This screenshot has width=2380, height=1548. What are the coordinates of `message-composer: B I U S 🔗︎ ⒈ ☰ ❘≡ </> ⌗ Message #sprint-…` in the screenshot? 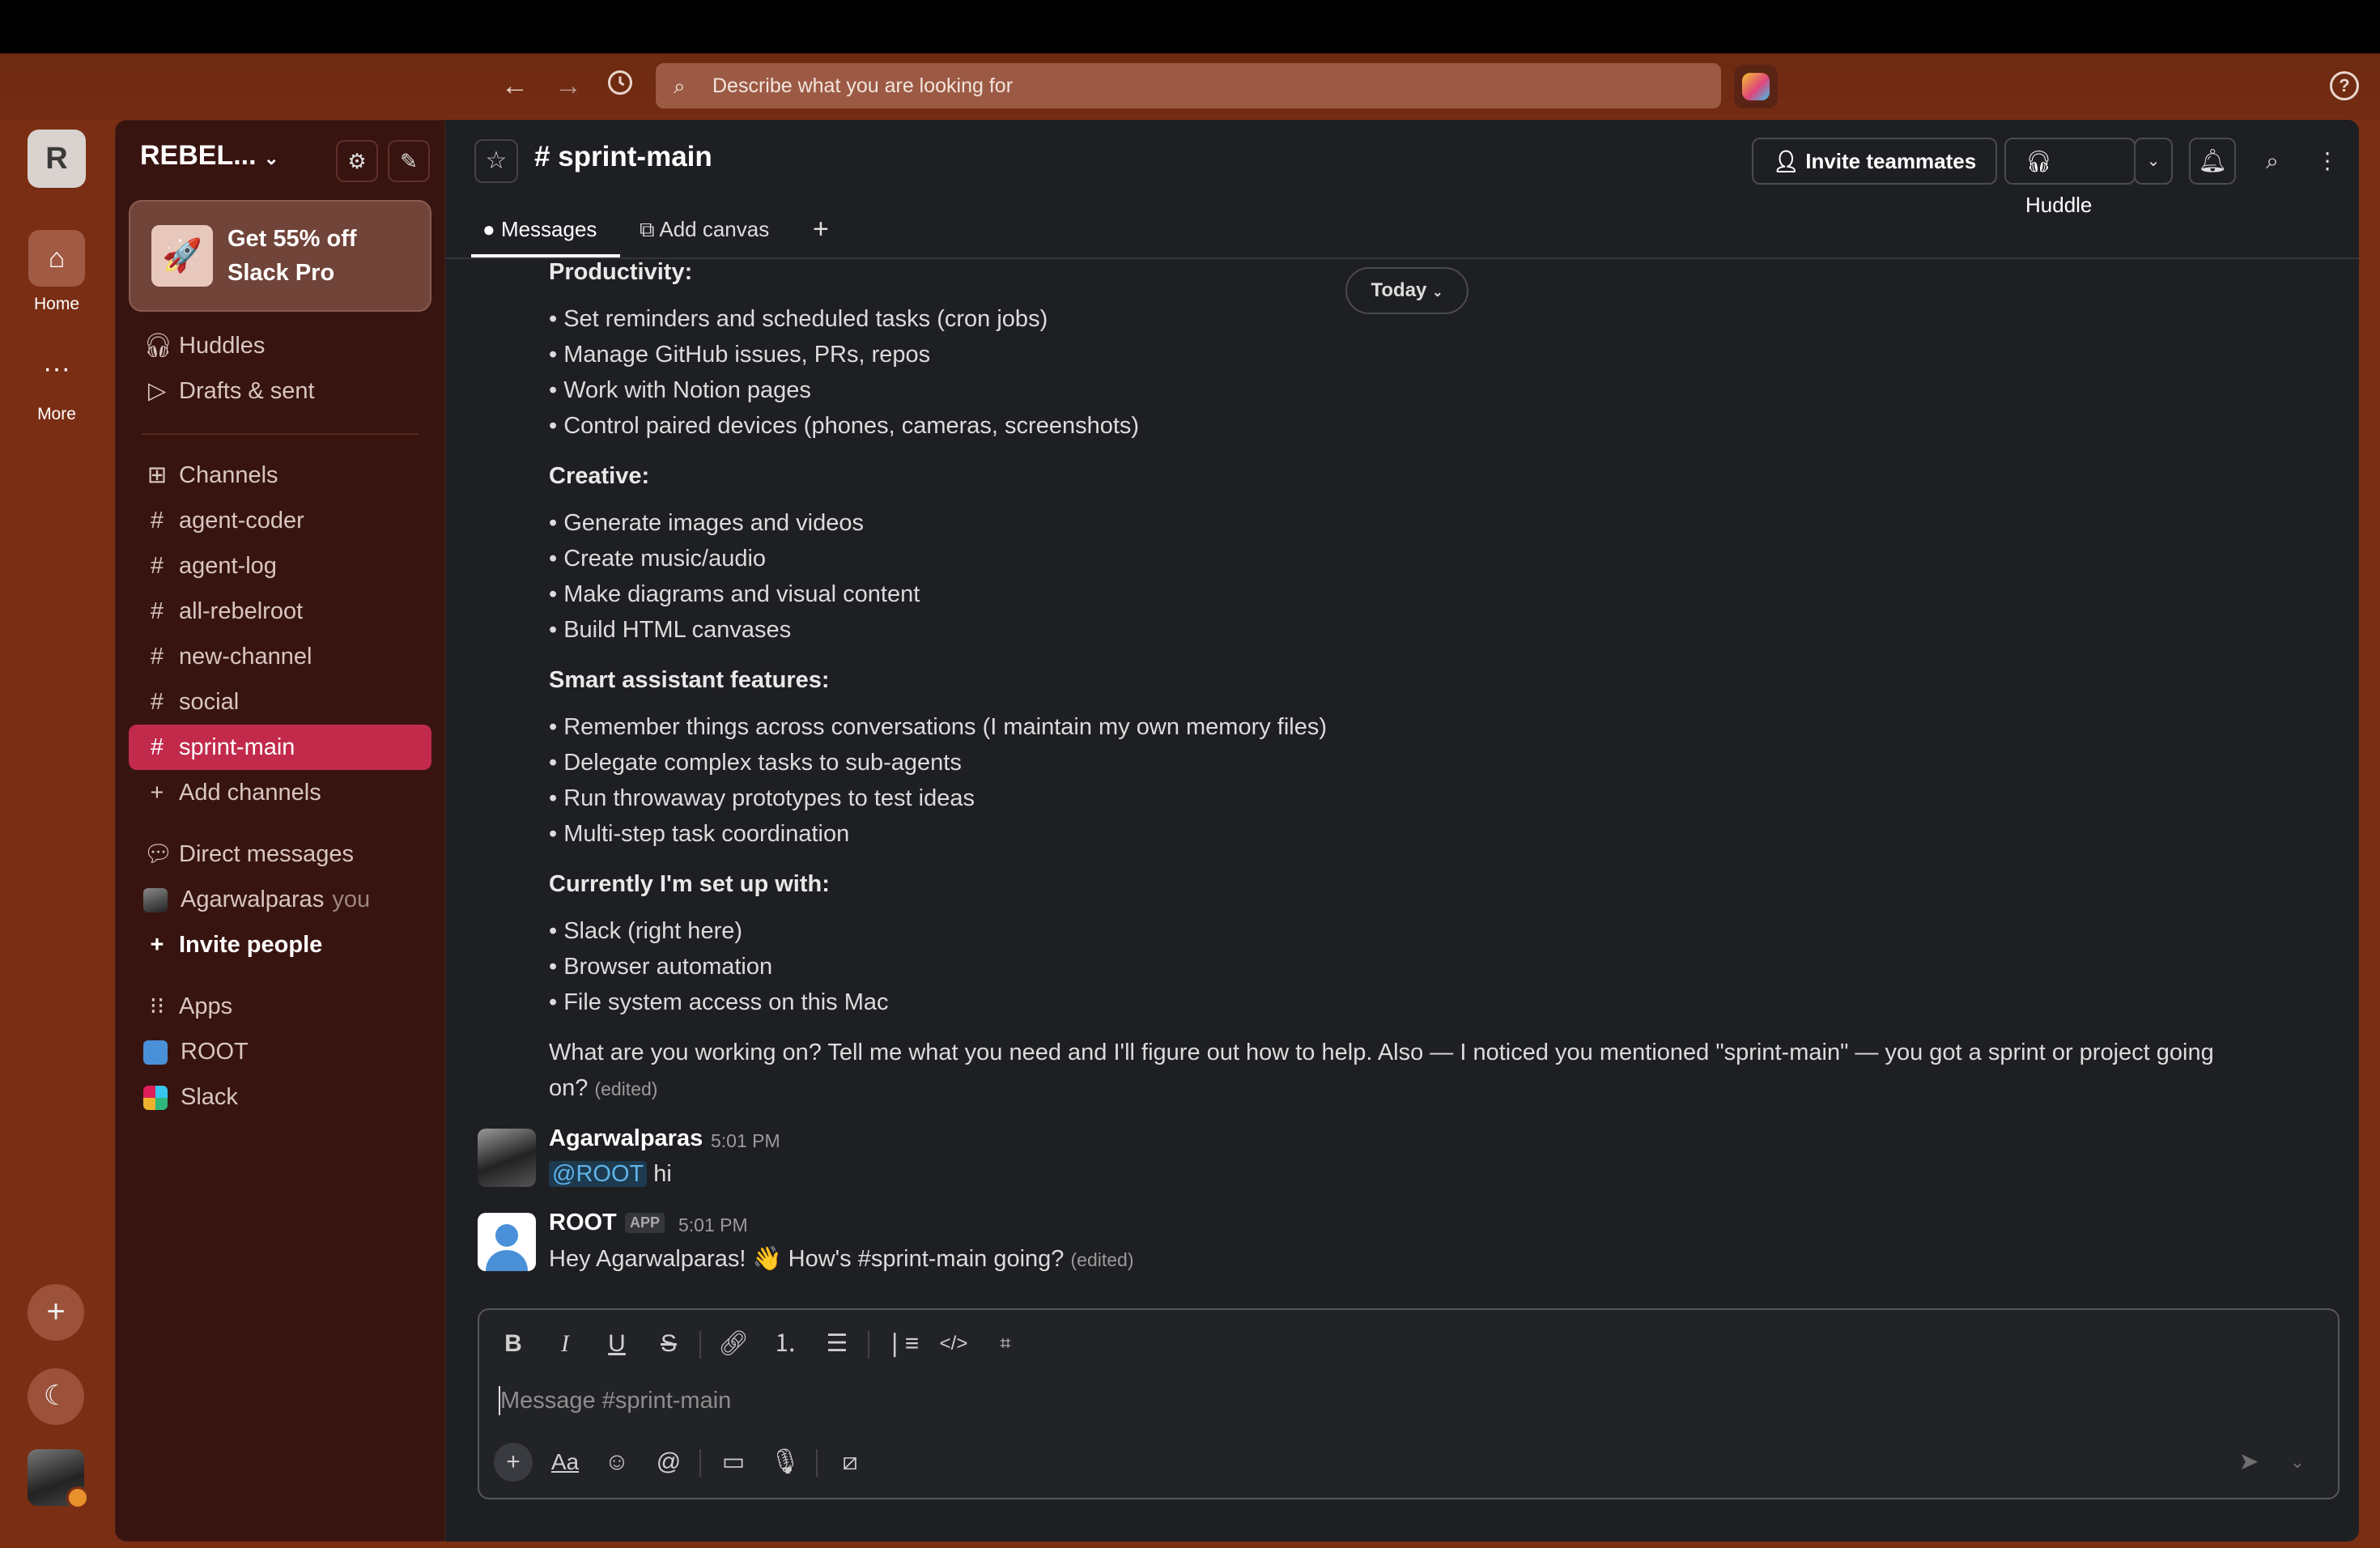 It's located at (1409, 1404).